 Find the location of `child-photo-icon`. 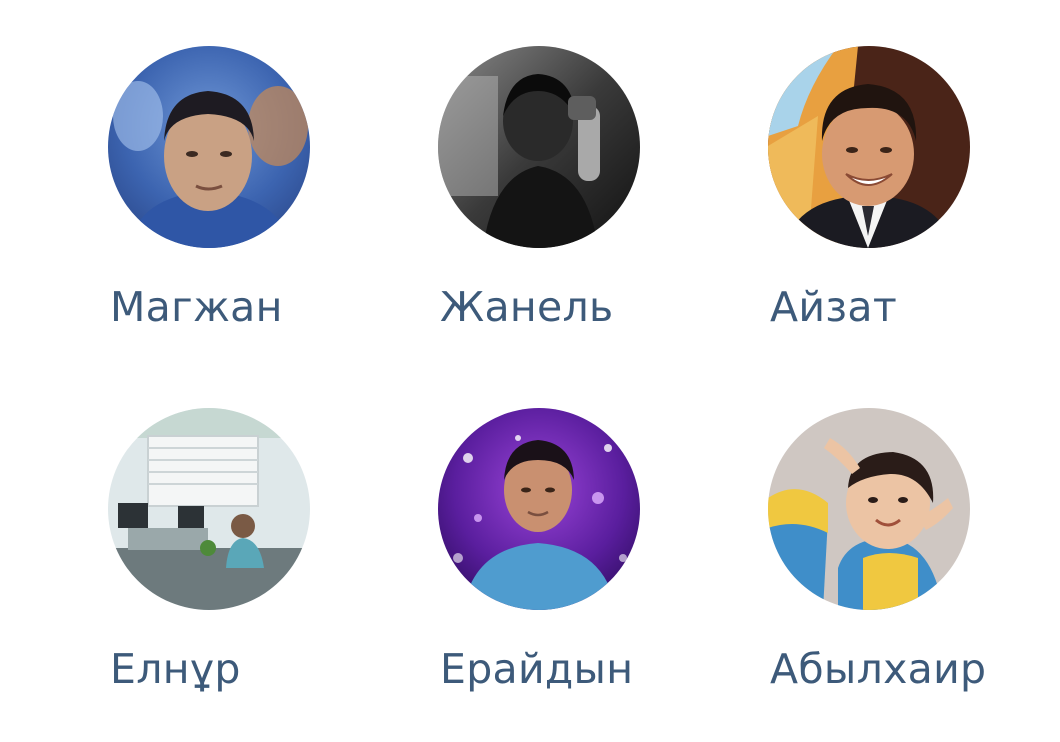

child-photo-icon is located at coordinates (869, 509).